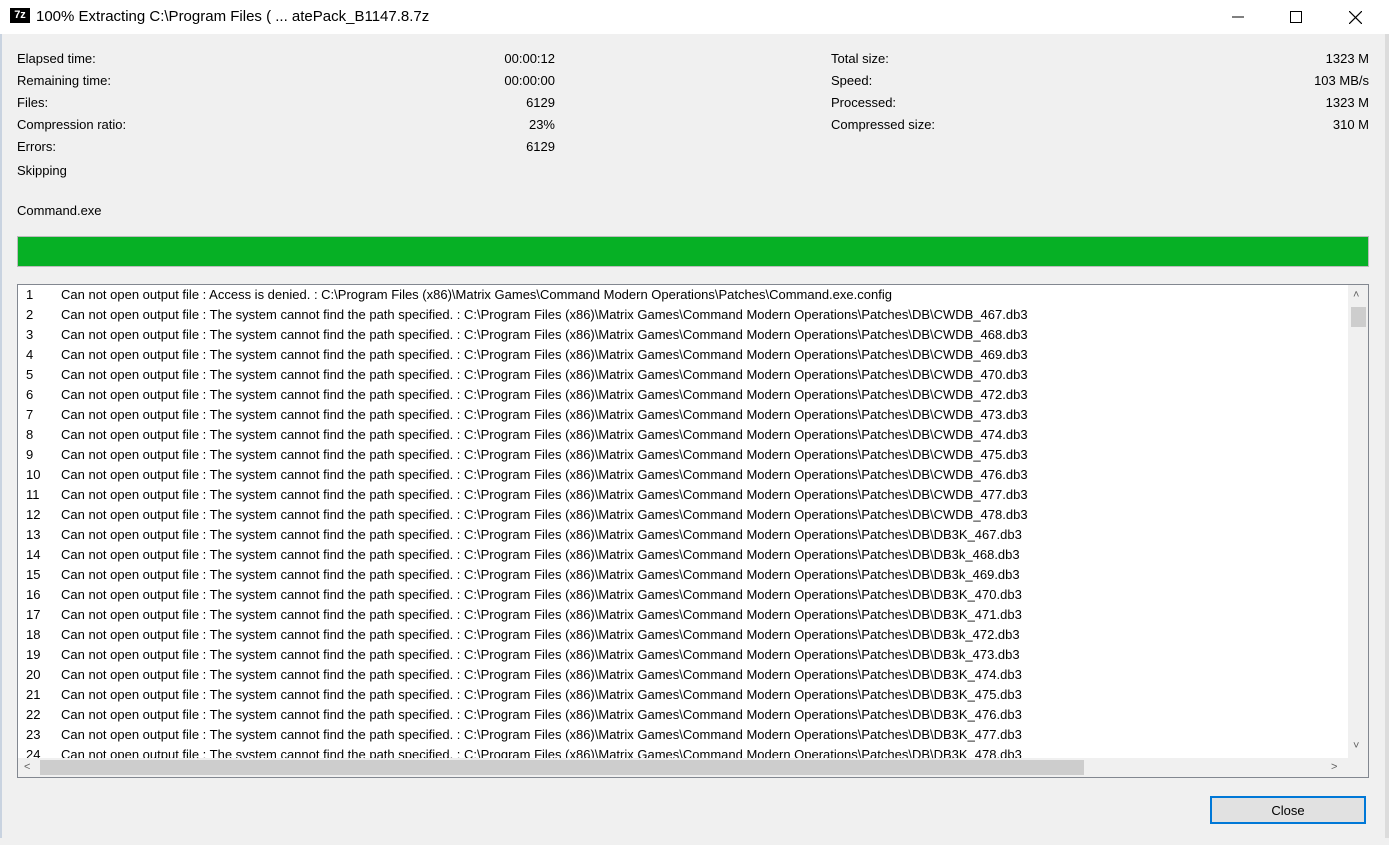 The height and width of the screenshot is (845, 1389). I want to click on progress-bar, so click(693, 251).